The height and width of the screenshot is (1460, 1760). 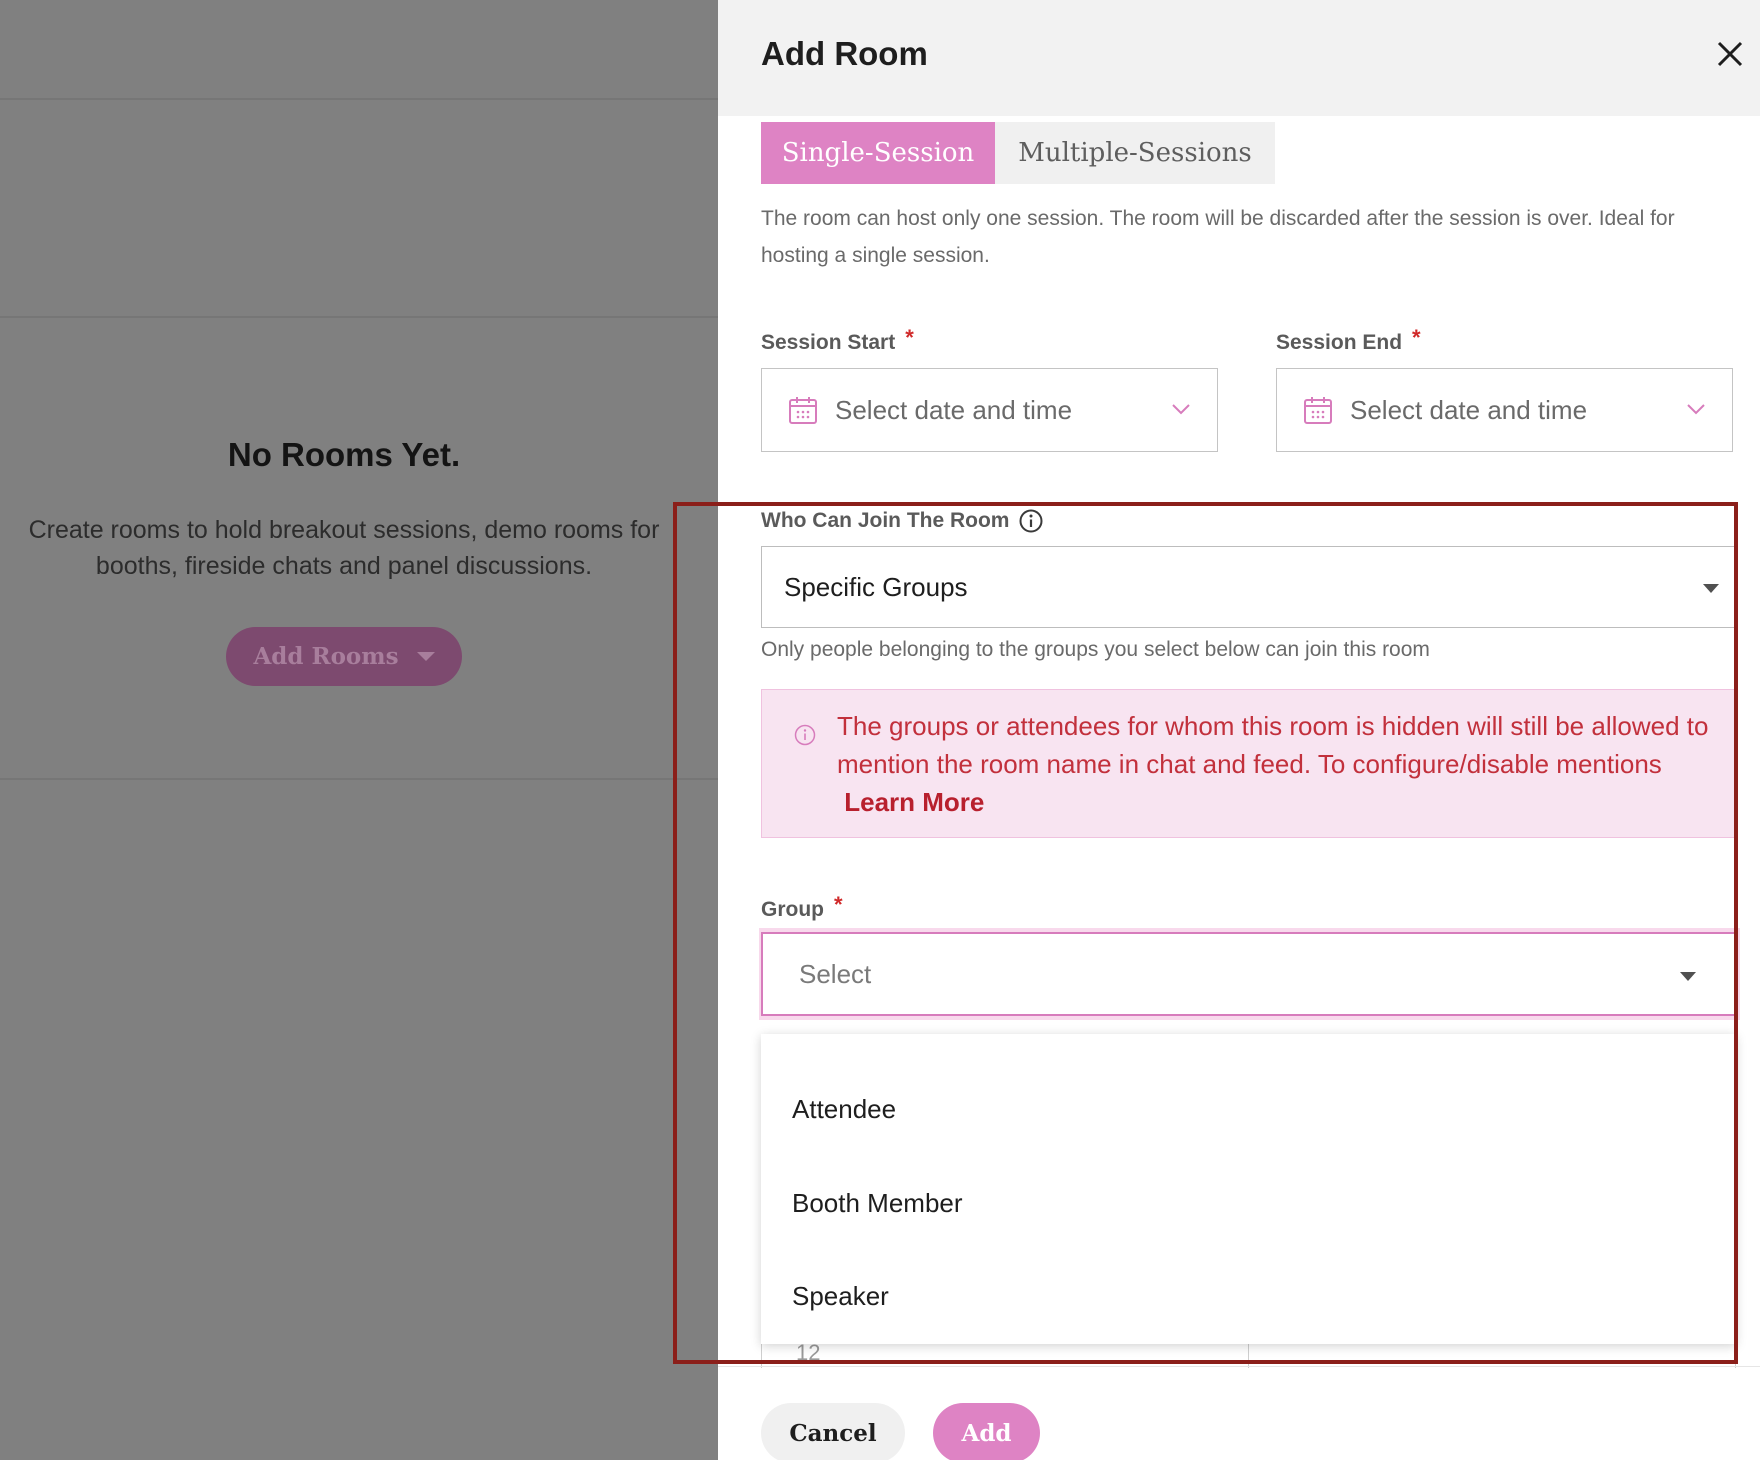 What do you see at coordinates (828, 342) in the screenshot?
I see `session-start-label-text: Session Start` at bounding box center [828, 342].